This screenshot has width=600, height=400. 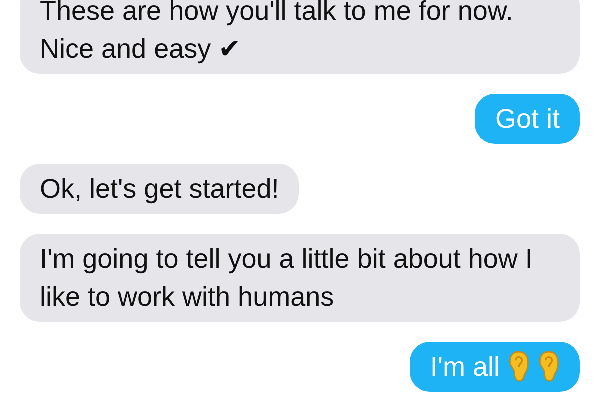 I want to click on sent-message: I'm all, so click(x=495, y=367).